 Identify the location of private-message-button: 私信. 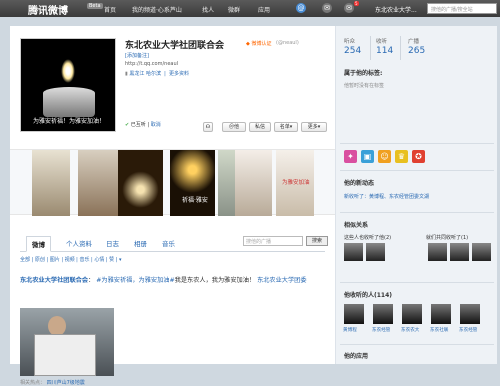
(260, 127).